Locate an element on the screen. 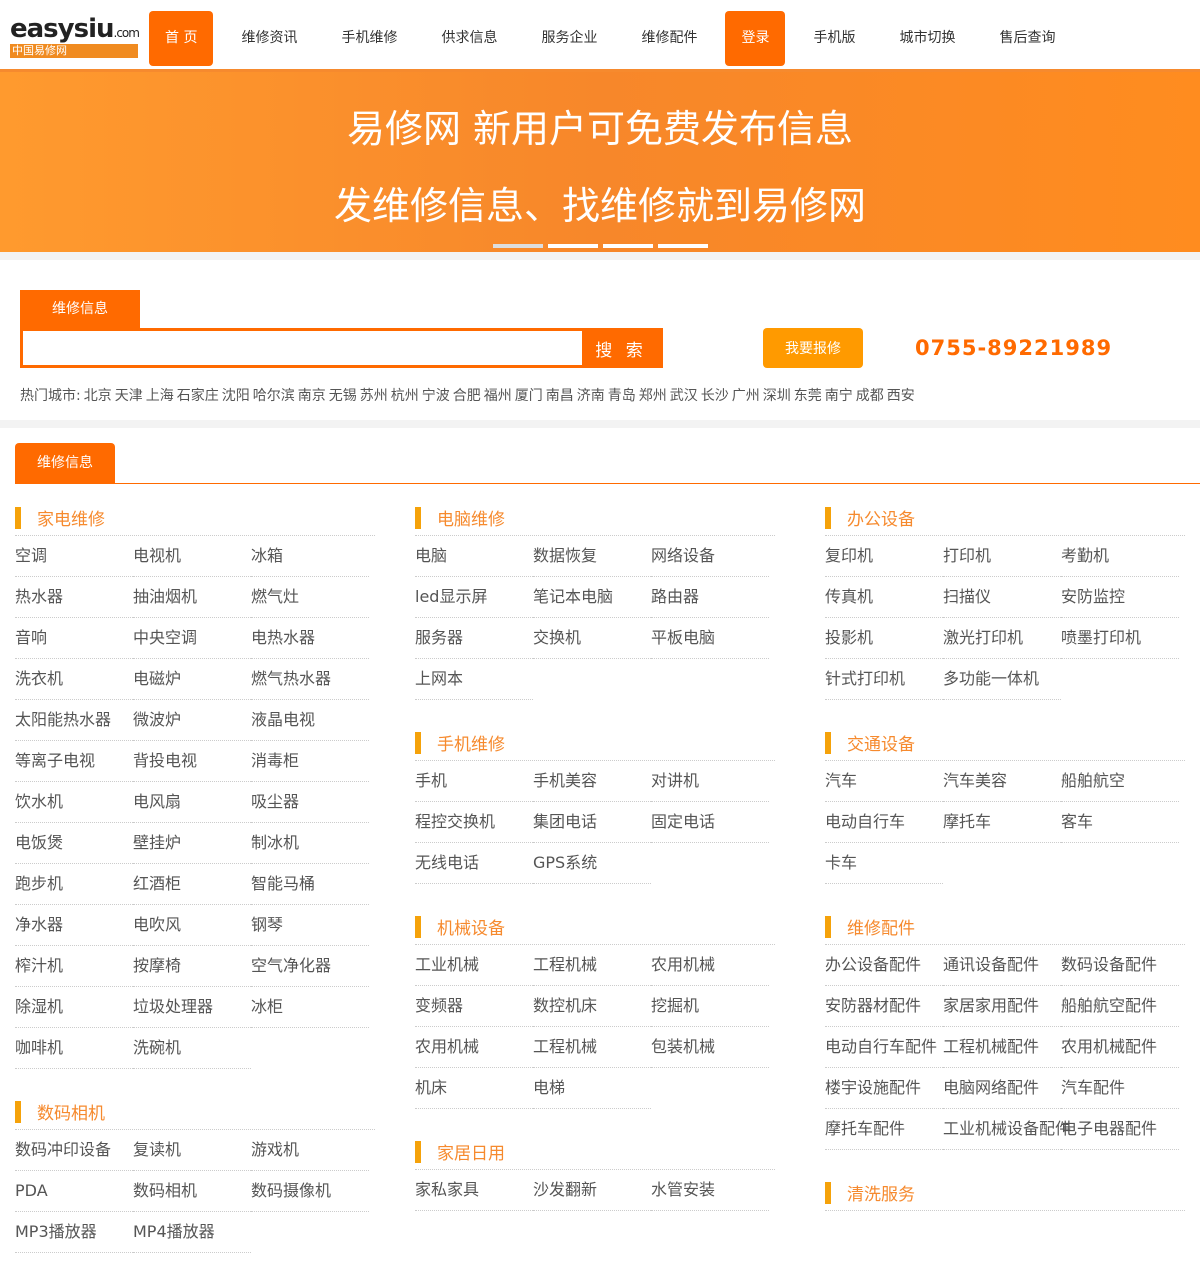 The height and width of the screenshot is (1278, 1200). category-link: 服务器 is located at coordinates (474, 638).